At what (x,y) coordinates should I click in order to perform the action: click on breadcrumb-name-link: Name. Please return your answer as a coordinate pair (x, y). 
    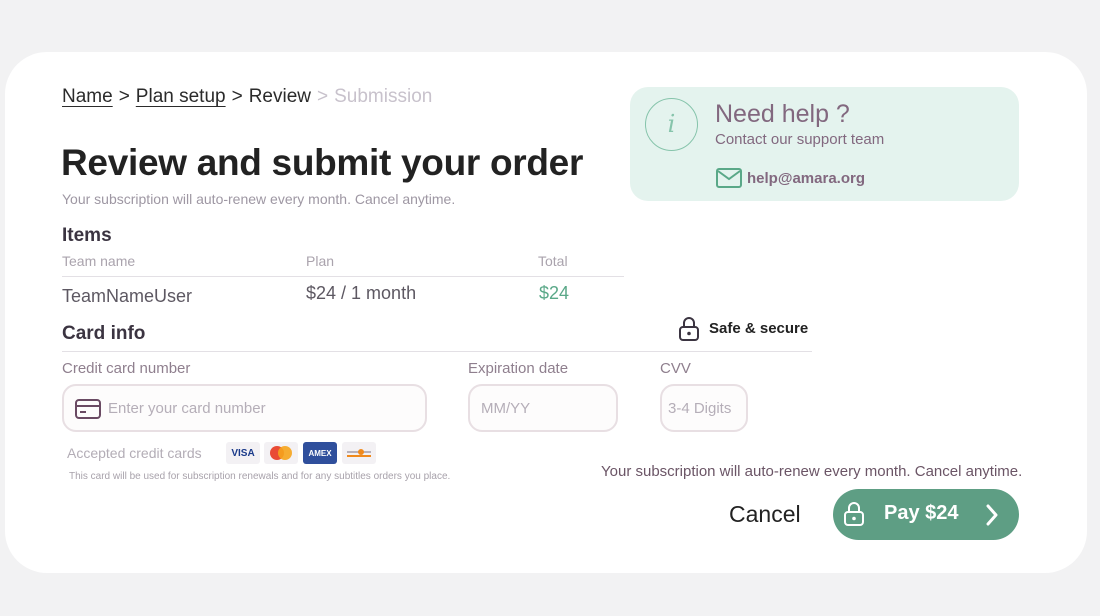
    Looking at the image, I should click on (87, 96).